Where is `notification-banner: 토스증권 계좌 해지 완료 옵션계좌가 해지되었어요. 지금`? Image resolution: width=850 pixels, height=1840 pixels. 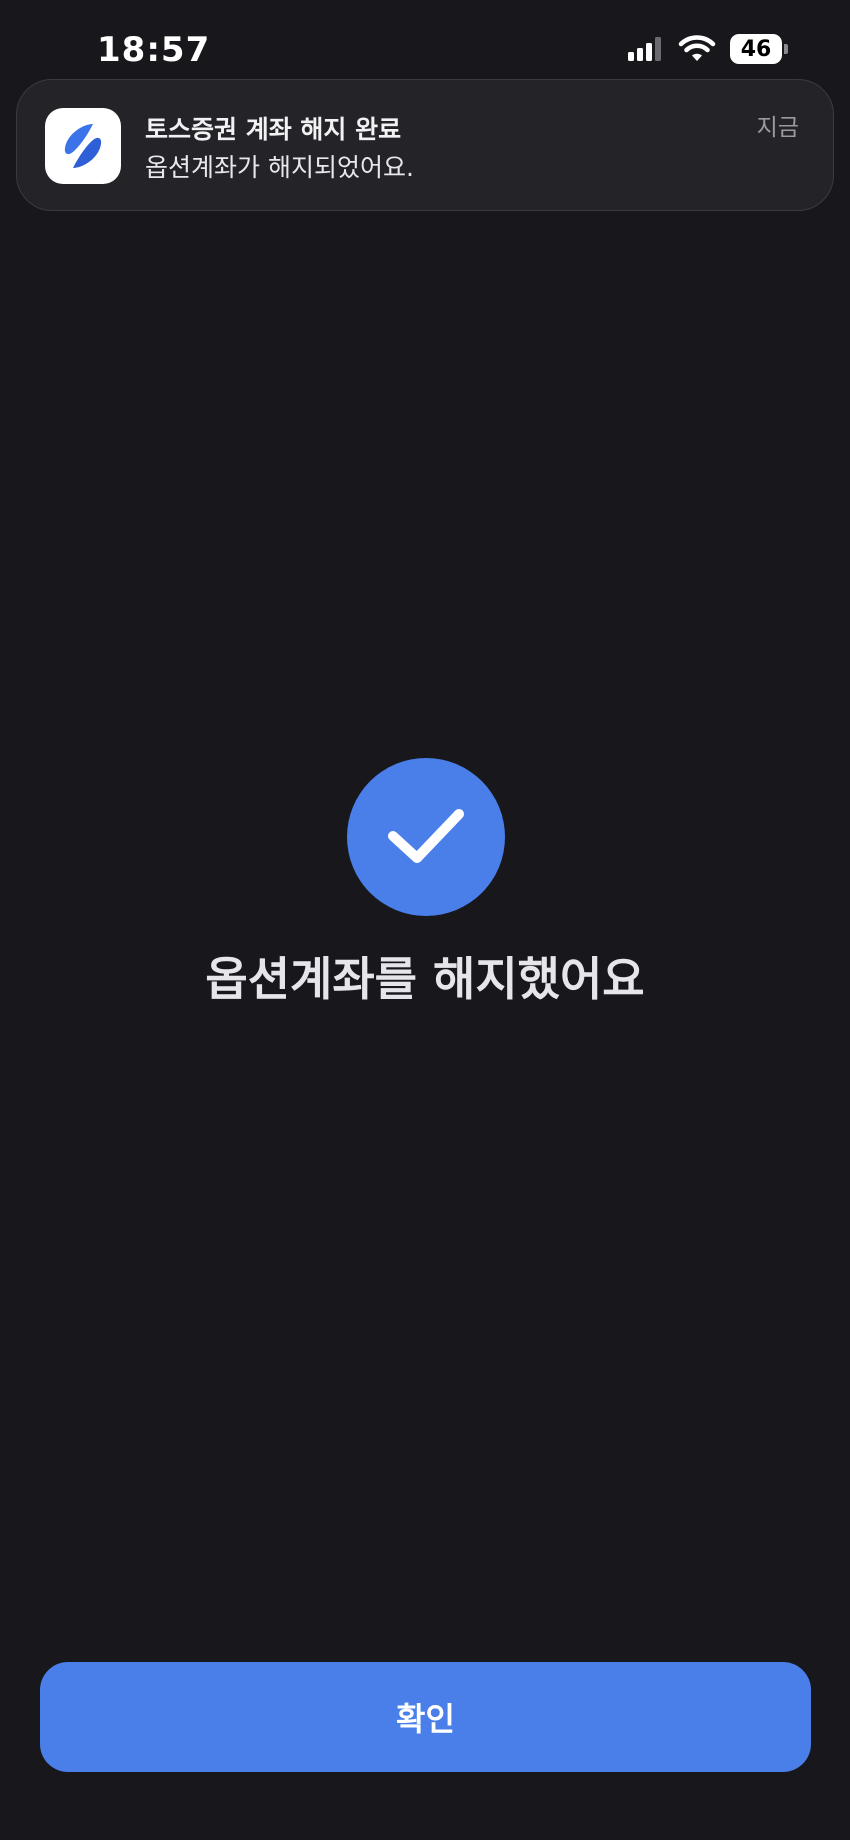
notification-banner: 토스증권 계좌 해지 완료 옵션계좌가 해지되었어요. 지금 is located at coordinates (425, 145).